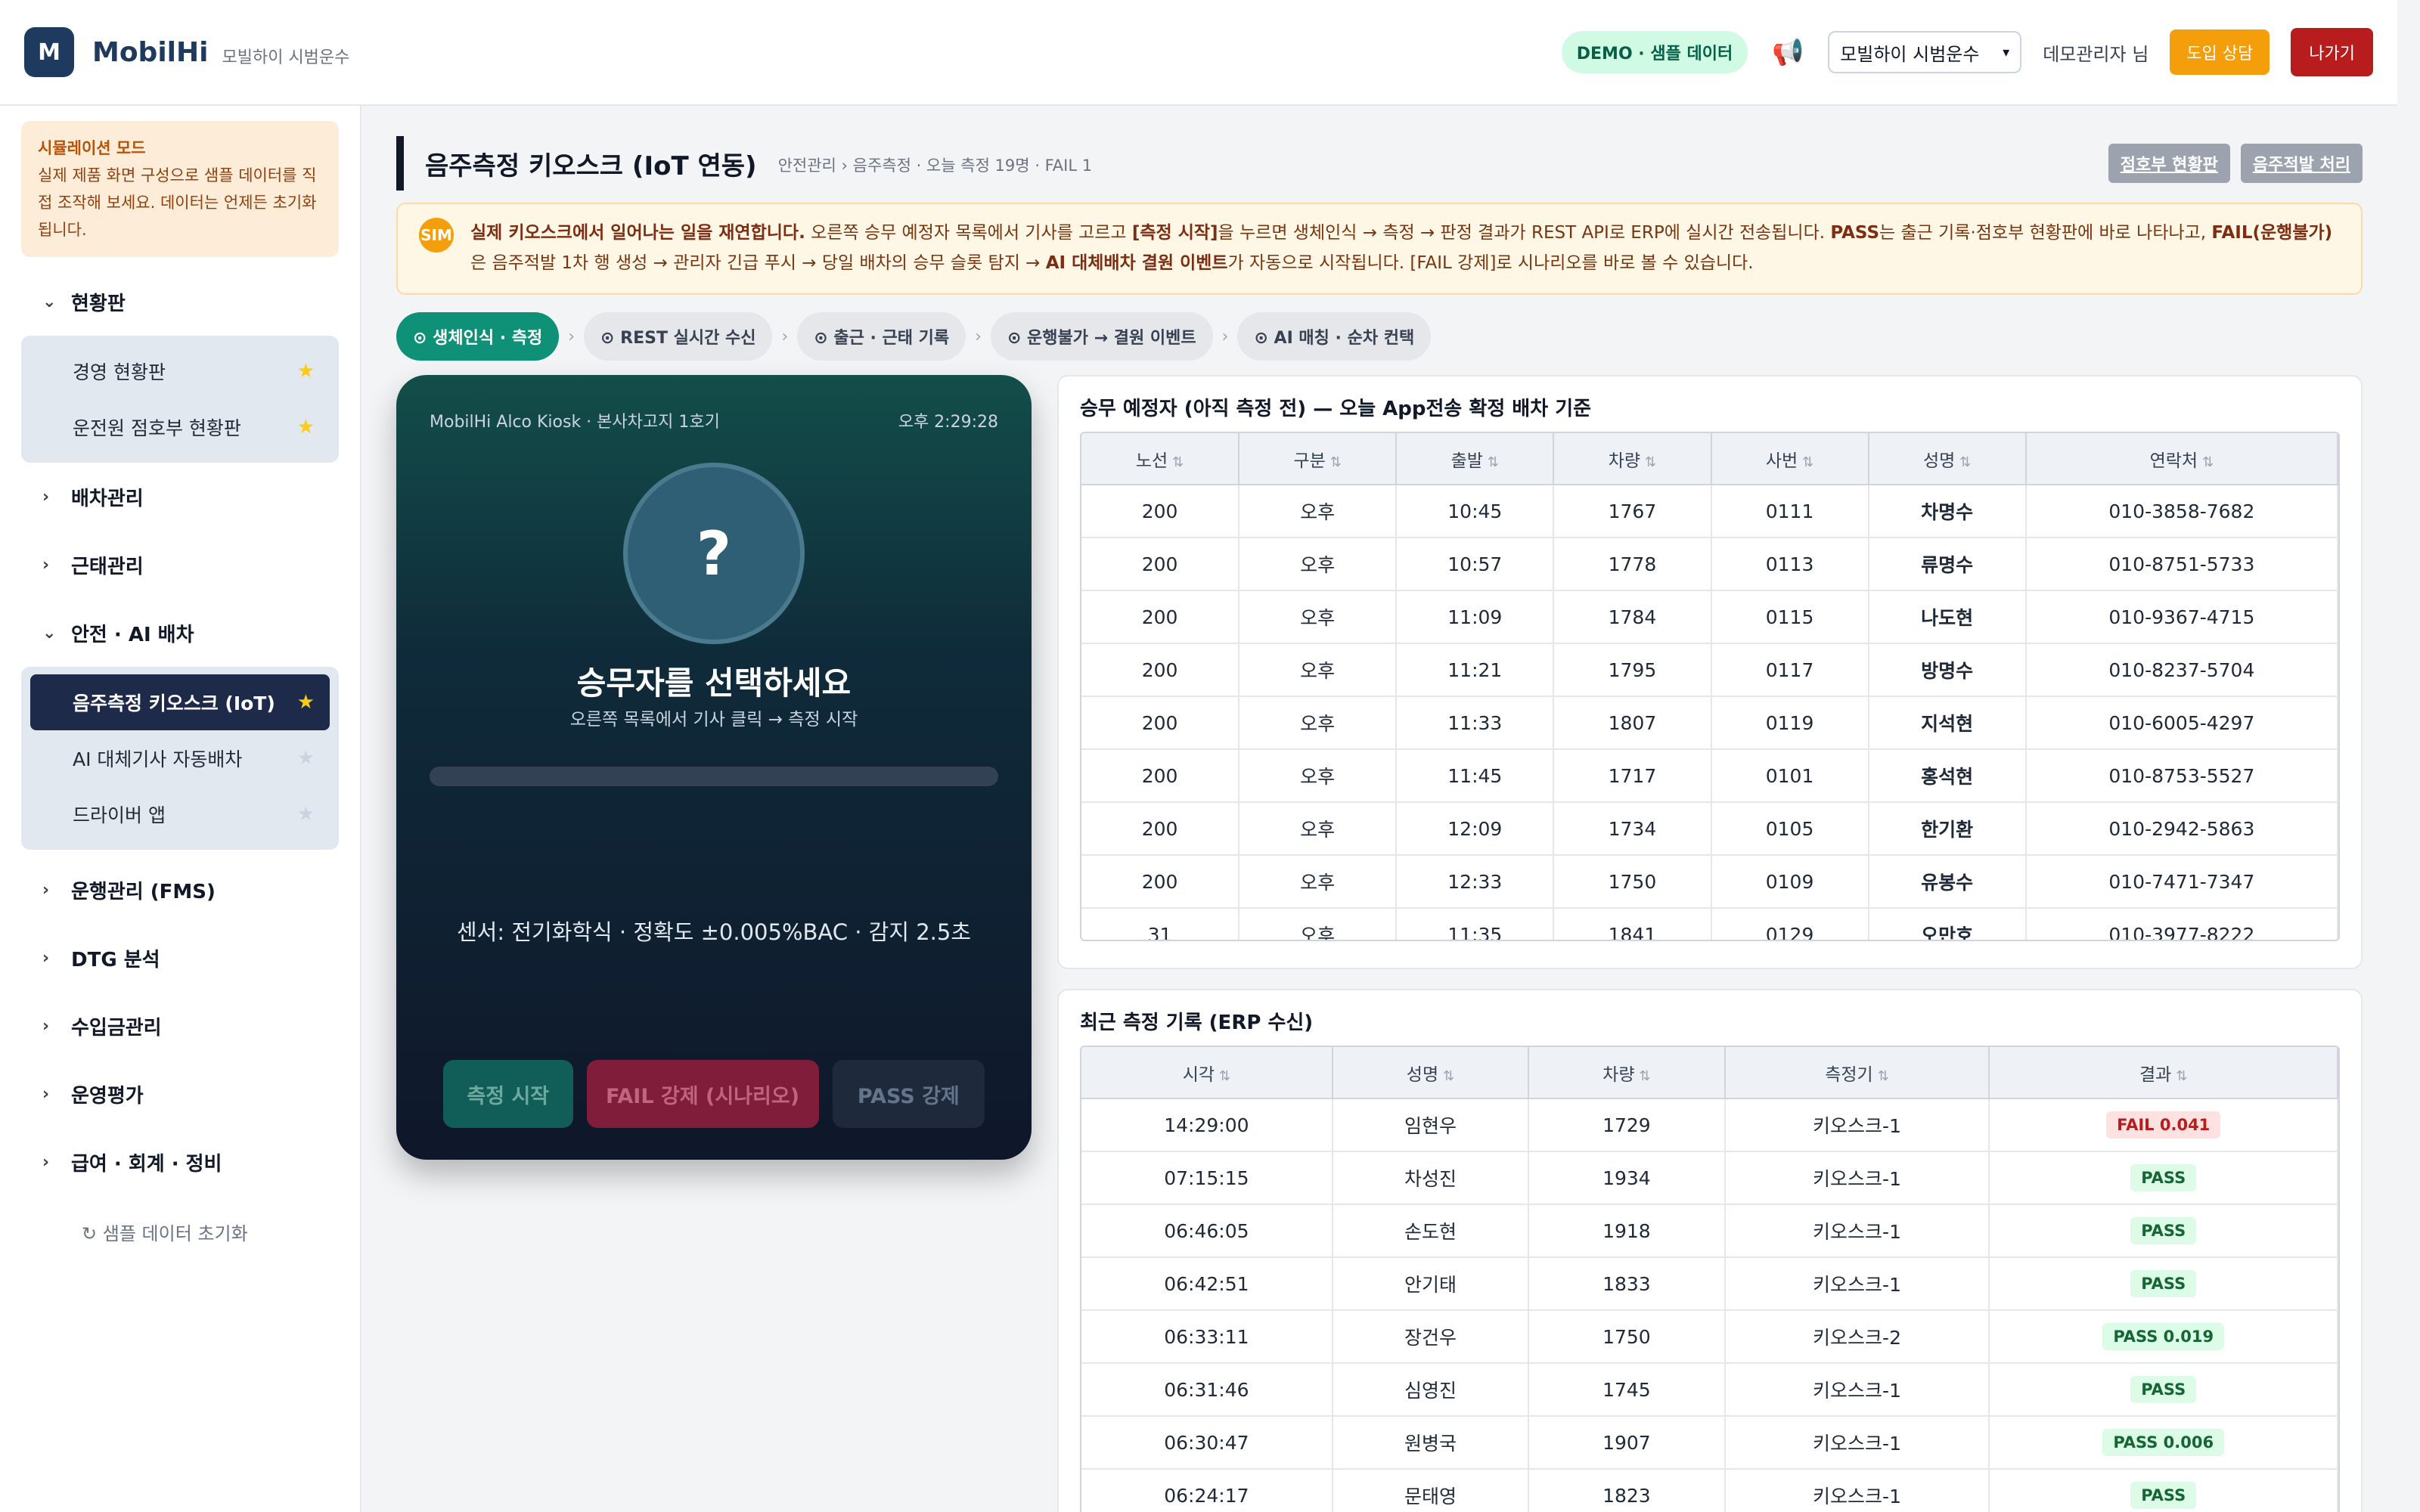  Describe the element at coordinates (1790, 459) in the screenshot. I see `column-header: 사번 ⇅` at that location.